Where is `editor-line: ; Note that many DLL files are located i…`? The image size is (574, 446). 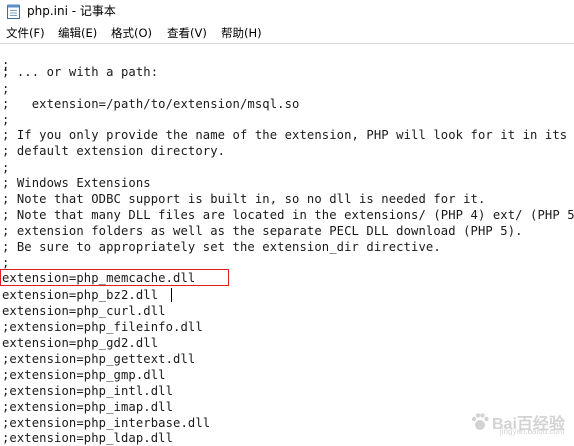 editor-line: ; Note that many DLL files are located i… is located at coordinates (288, 215).